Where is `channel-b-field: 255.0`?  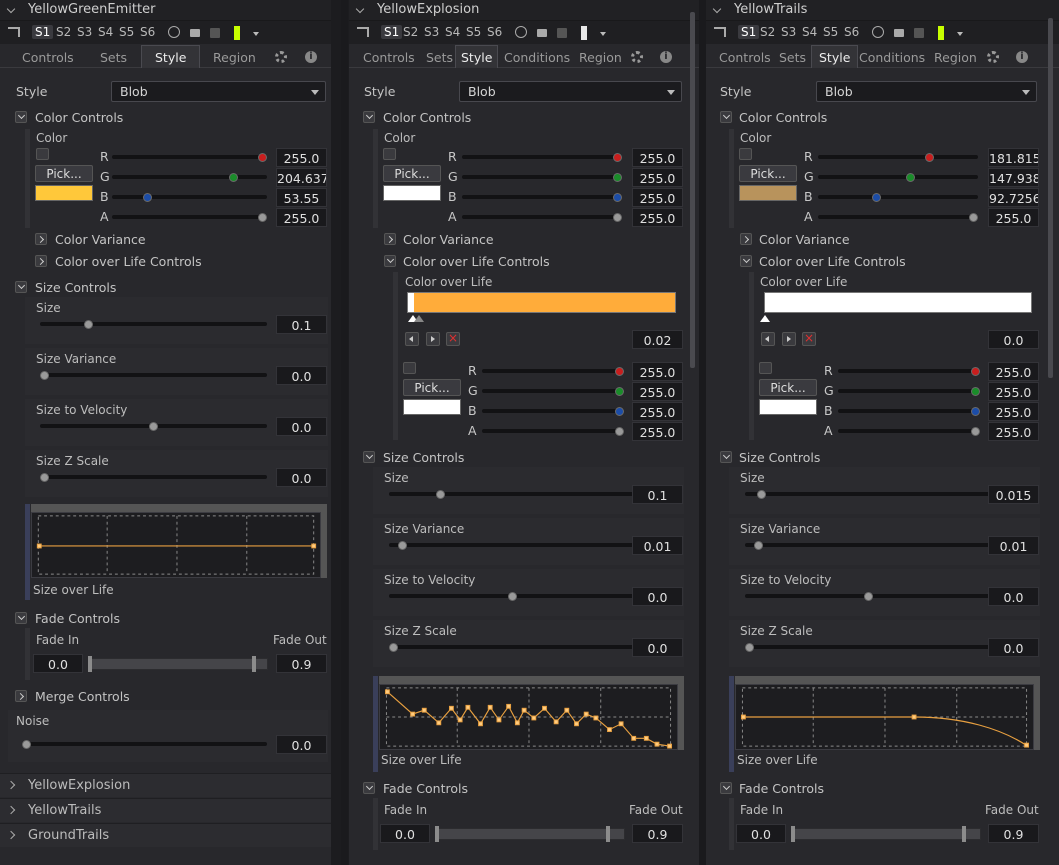
channel-b-field: 255.0 is located at coordinates (657, 197).